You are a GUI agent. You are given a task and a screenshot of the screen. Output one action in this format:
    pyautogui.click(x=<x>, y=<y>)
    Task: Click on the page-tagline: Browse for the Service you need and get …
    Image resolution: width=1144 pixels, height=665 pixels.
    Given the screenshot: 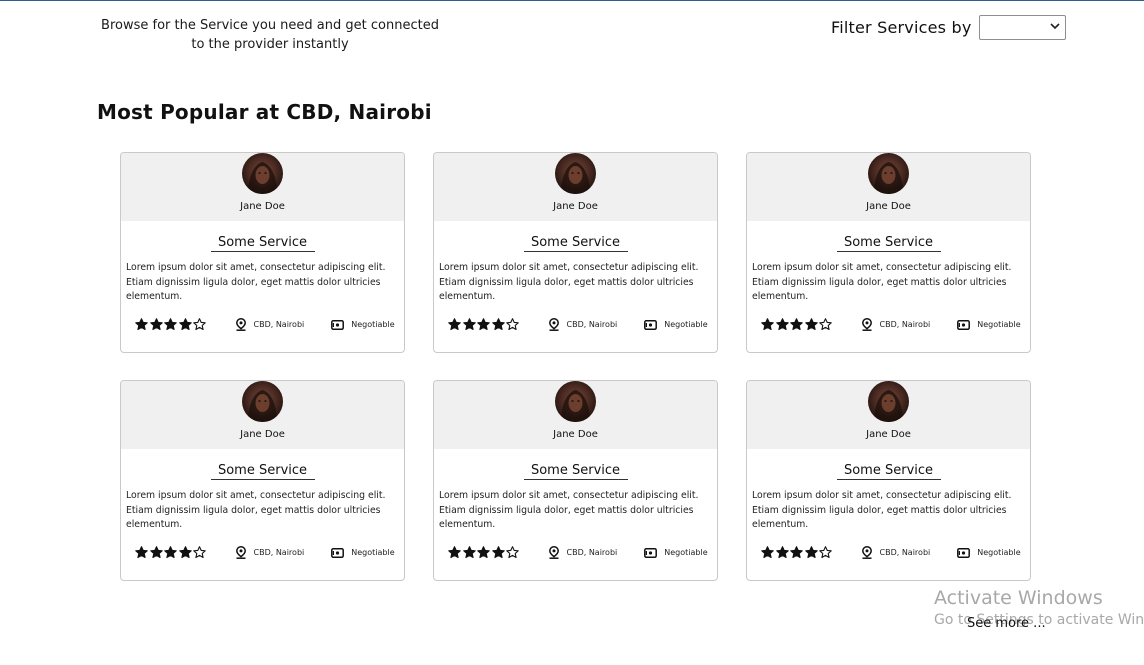 What is the action you would take?
    pyautogui.click(x=270, y=35)
    